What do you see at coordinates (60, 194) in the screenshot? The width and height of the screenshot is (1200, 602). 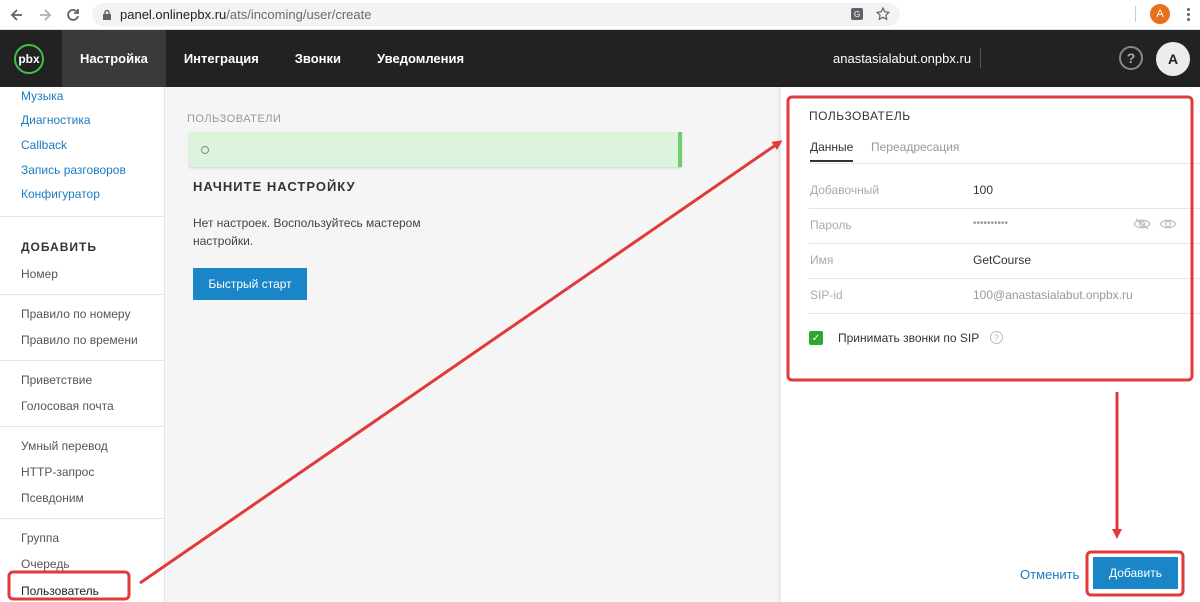 I see `sidebar-item-configurator: Конфигуратор` at bounding box center [60, 194].